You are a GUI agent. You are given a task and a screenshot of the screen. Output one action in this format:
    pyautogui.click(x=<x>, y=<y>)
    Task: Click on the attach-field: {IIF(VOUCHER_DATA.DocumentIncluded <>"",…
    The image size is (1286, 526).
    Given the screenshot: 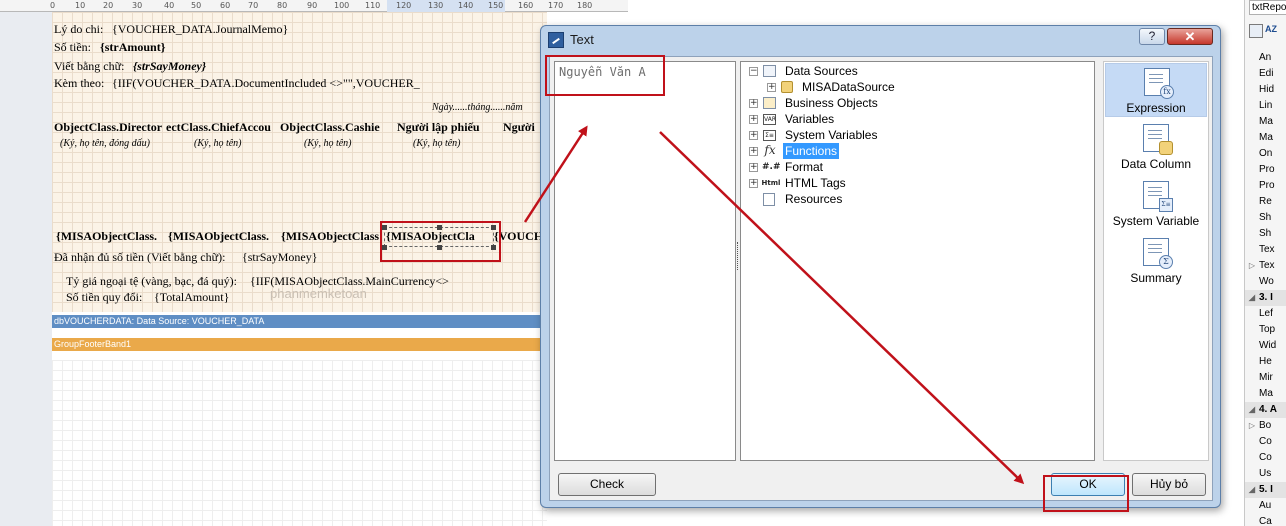 What is the action you would take?
    pyautogui.click(x=266, y=83)
    